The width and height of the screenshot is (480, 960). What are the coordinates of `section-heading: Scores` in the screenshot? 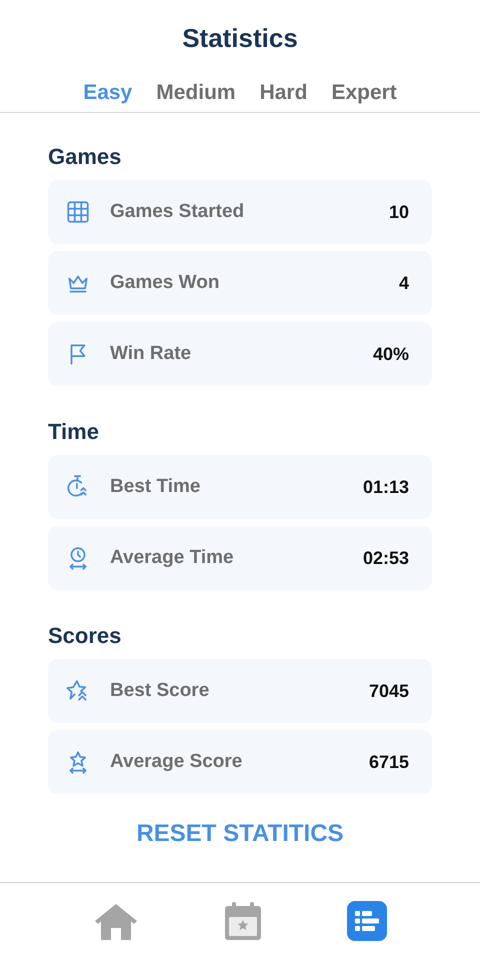 It's located at (85, 636).